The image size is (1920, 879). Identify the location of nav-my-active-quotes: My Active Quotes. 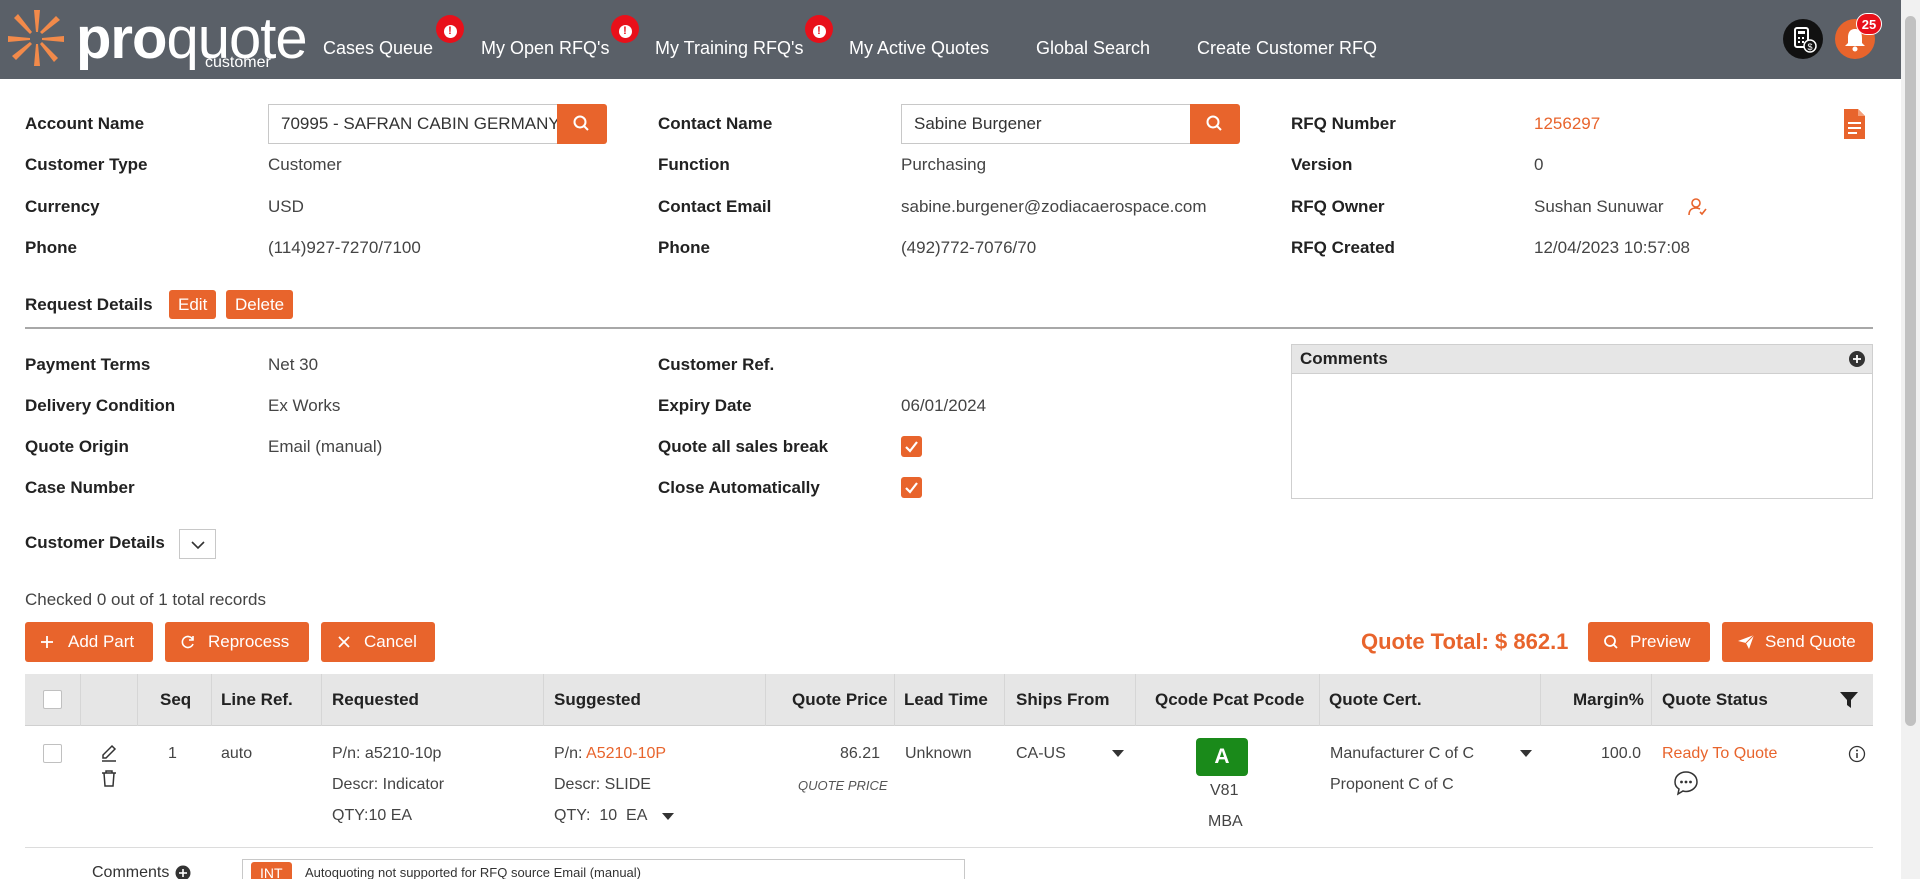
(919, 48).